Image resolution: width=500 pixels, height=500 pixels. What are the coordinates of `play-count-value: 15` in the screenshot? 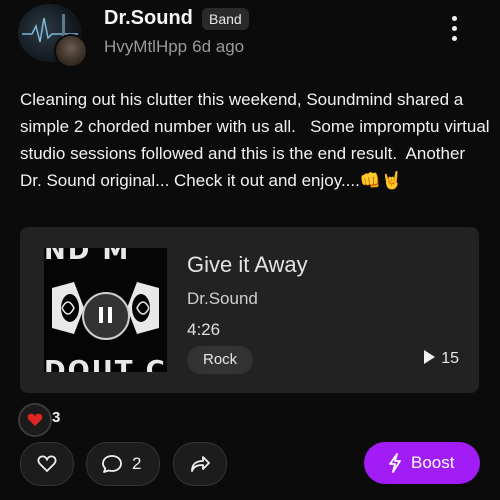 It's located at (450, 358).